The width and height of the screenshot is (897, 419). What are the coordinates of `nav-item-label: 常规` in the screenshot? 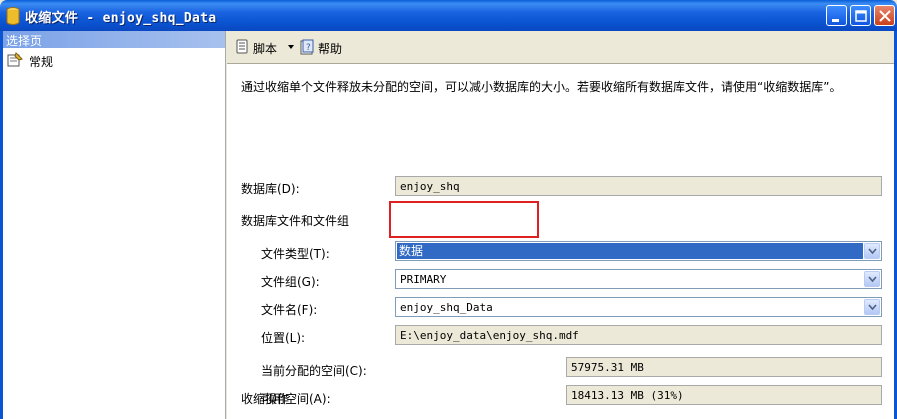 It's located at (41, 62).